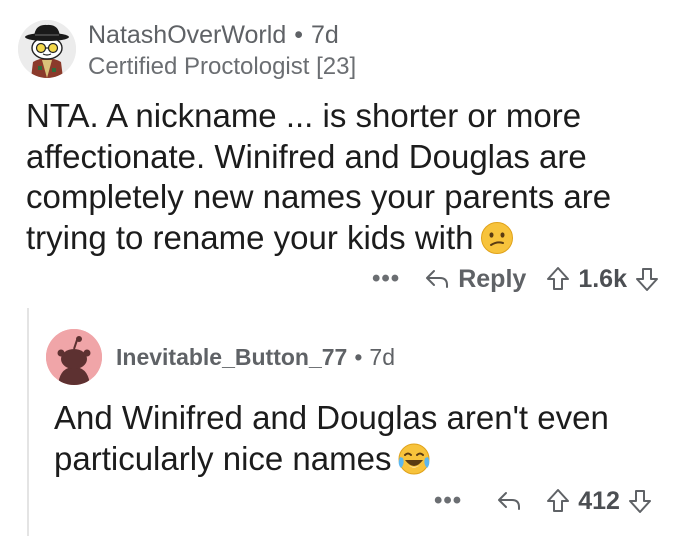 This screenshot has width=700, height=536. What do you see at coordinates (222, 66) in the screenshot?
I see `user-flair: Certified Proctologist [23]` at bounding box center [222, 66].